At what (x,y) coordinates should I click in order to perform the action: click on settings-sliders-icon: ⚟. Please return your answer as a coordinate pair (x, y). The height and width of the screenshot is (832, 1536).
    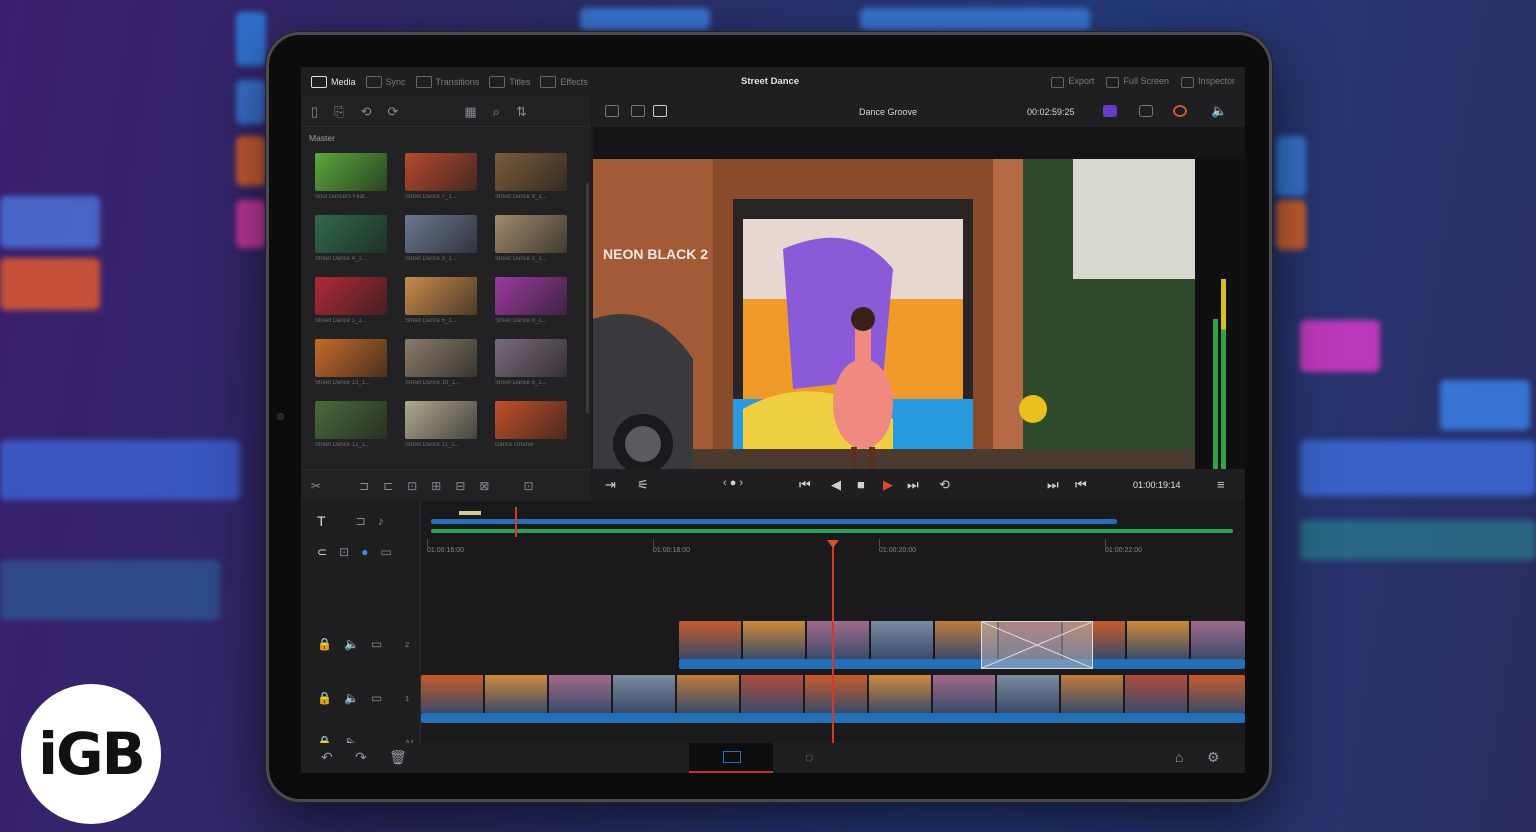
    Looking at the image, I should click on (643, 485).